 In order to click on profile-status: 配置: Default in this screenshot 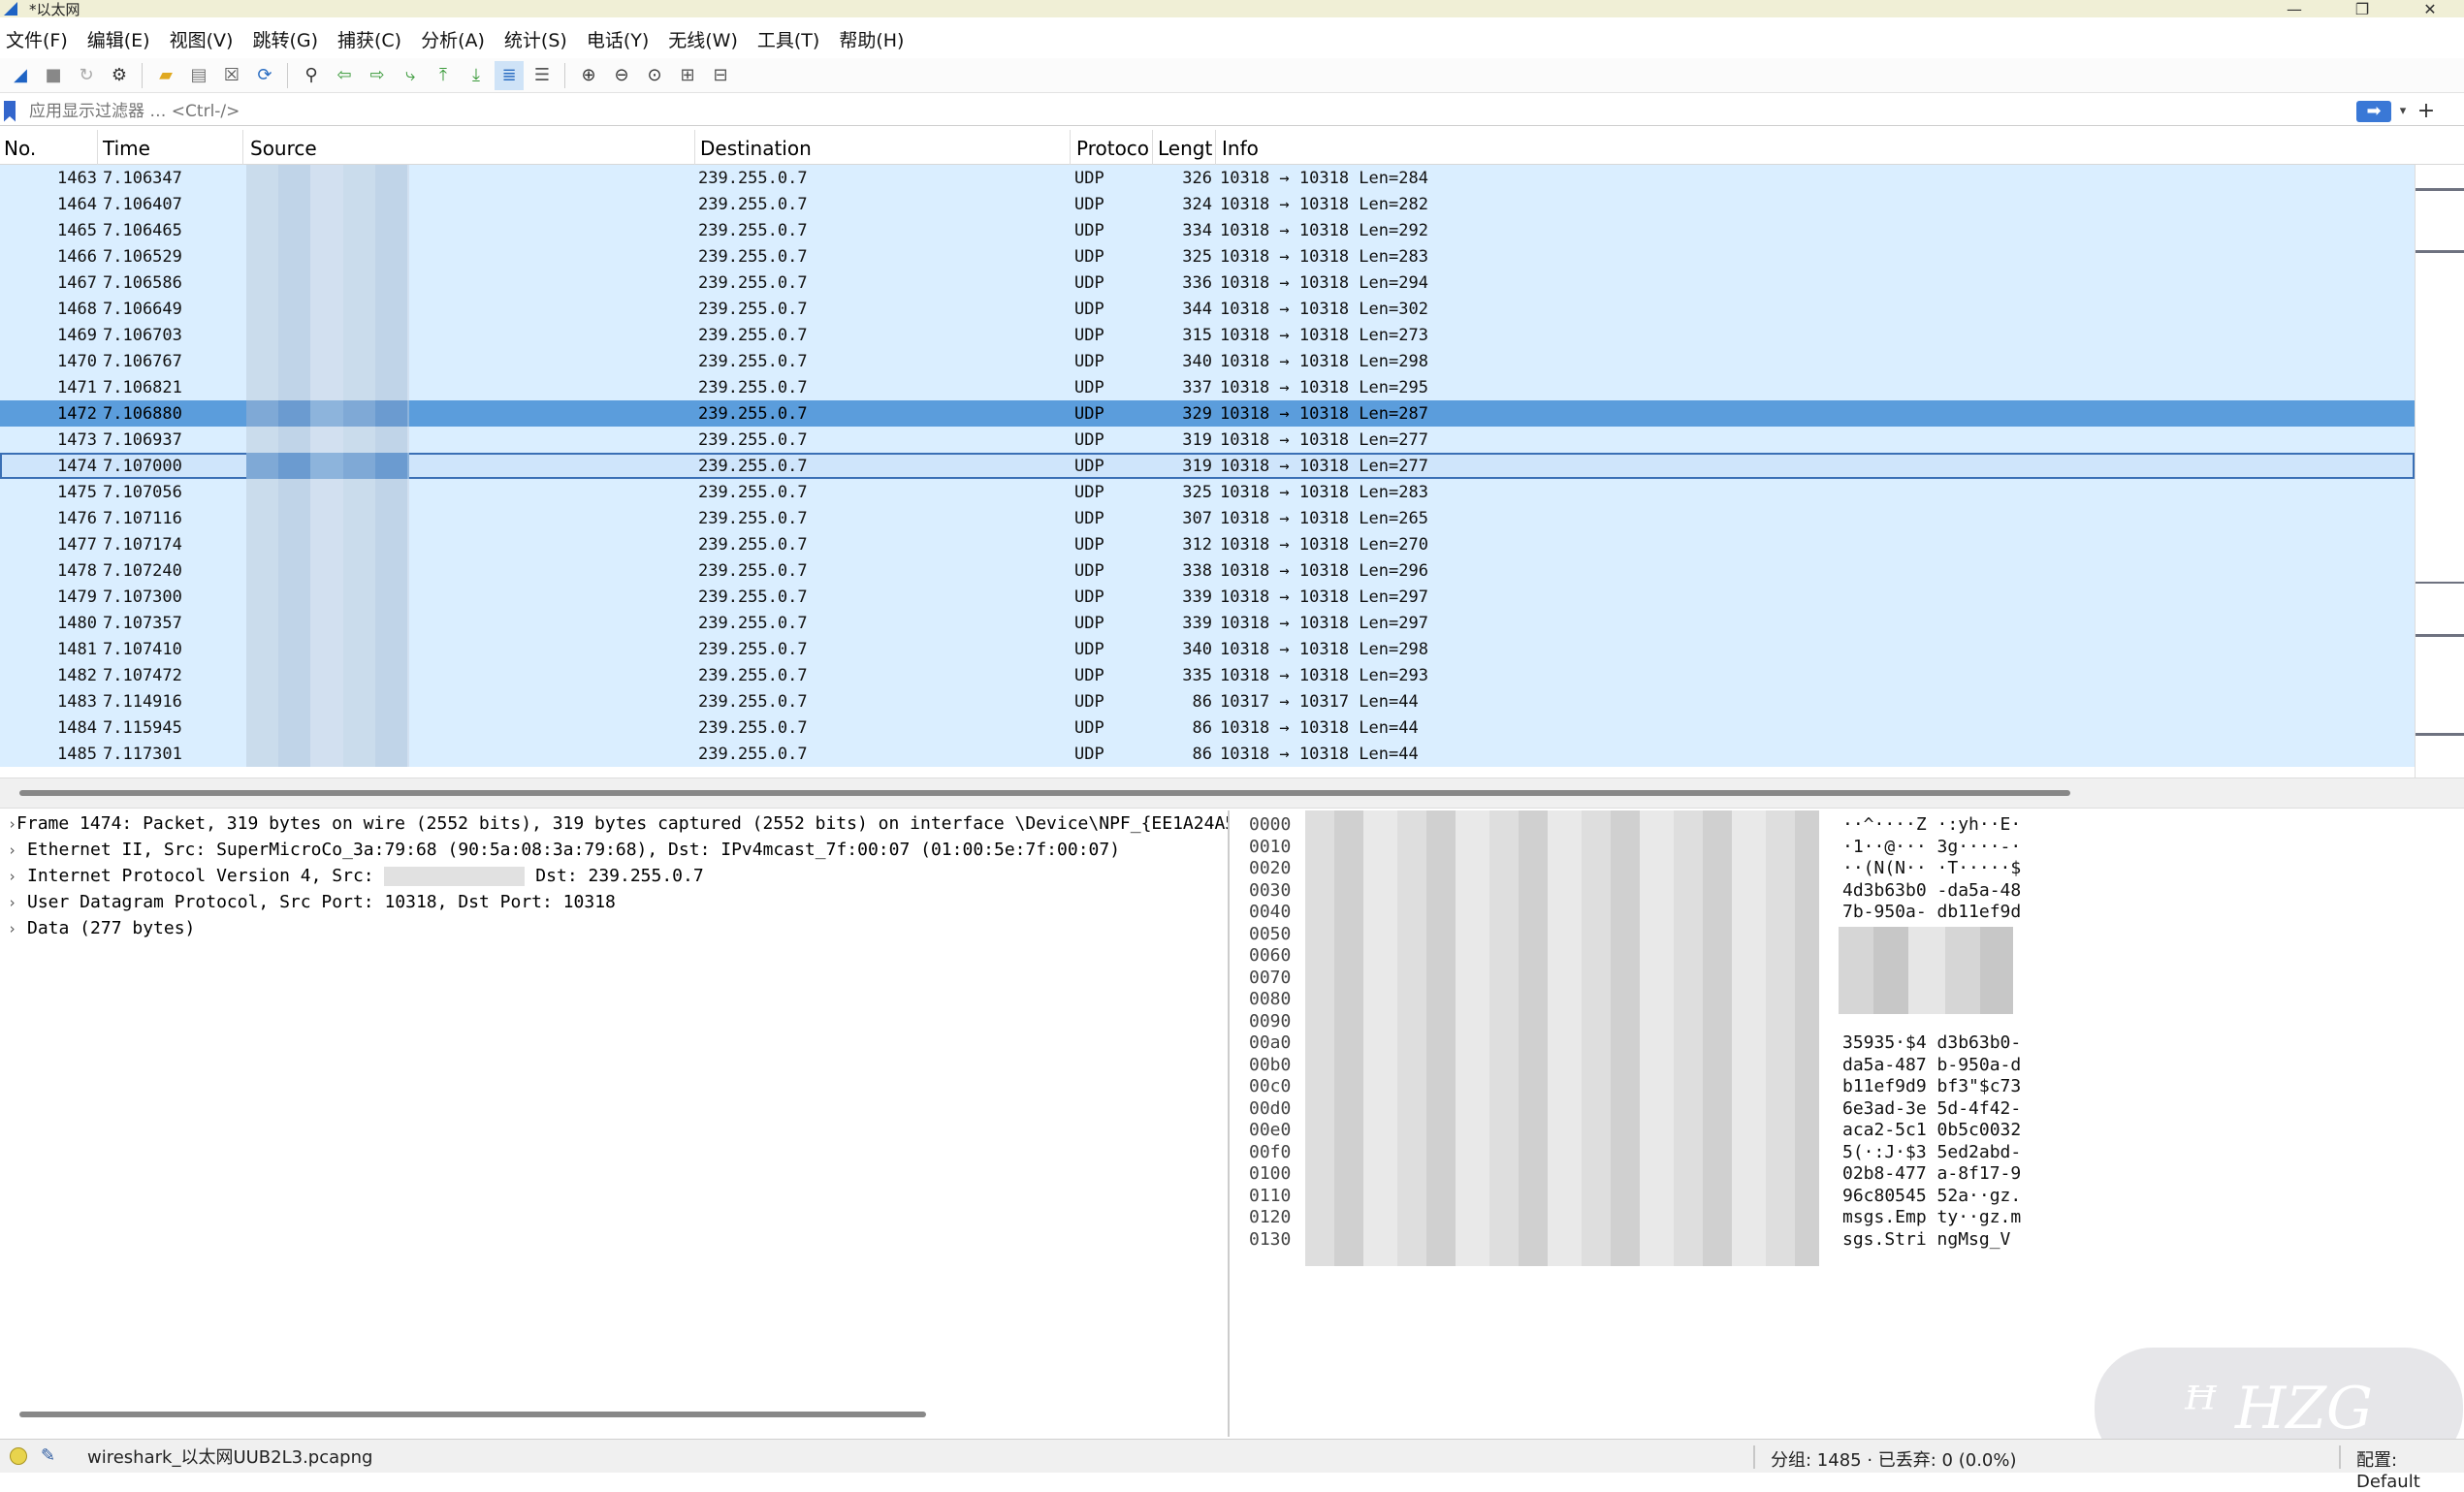, I will do `click(2410, 1469)`.